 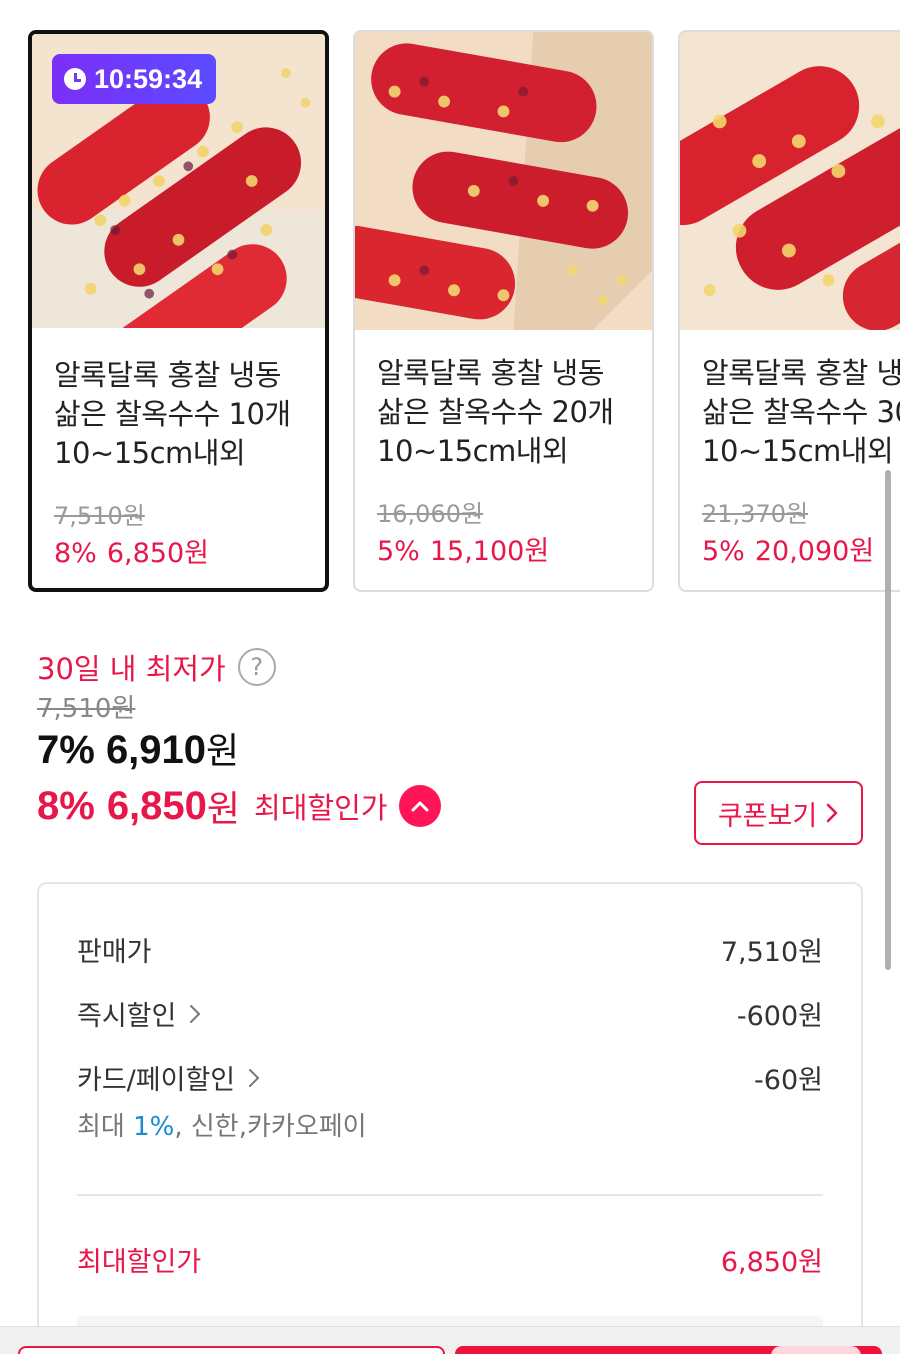 What do you see at coordinates (495, 412) in the screenshot?
I see `option-name: 알록달록 홍찰 냉동 삶은 찰옥수수 20개 10~15cm내외` at bounding box center [495, 412].